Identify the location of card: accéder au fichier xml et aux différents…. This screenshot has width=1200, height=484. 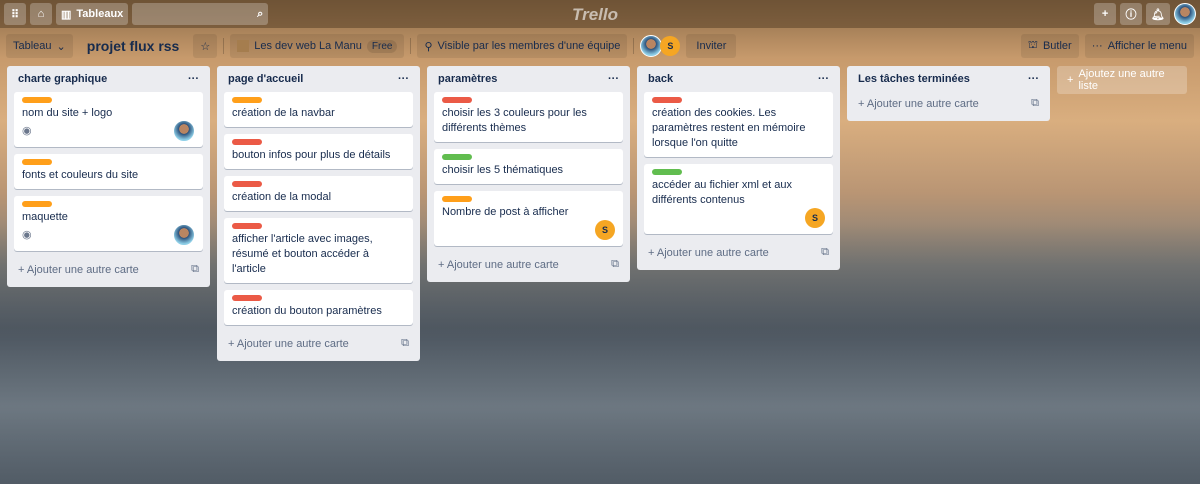
(738, 199).